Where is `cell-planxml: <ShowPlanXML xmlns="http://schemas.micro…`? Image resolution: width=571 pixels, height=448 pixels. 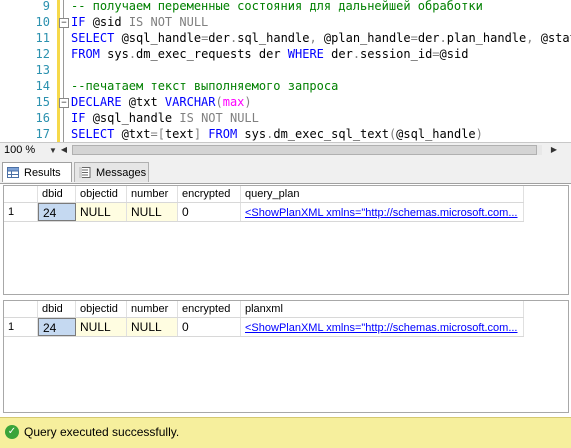 cell-planxml: <ShowPlanXML xmlns="http://schemas.micro… is located at coordinates (382, 327).